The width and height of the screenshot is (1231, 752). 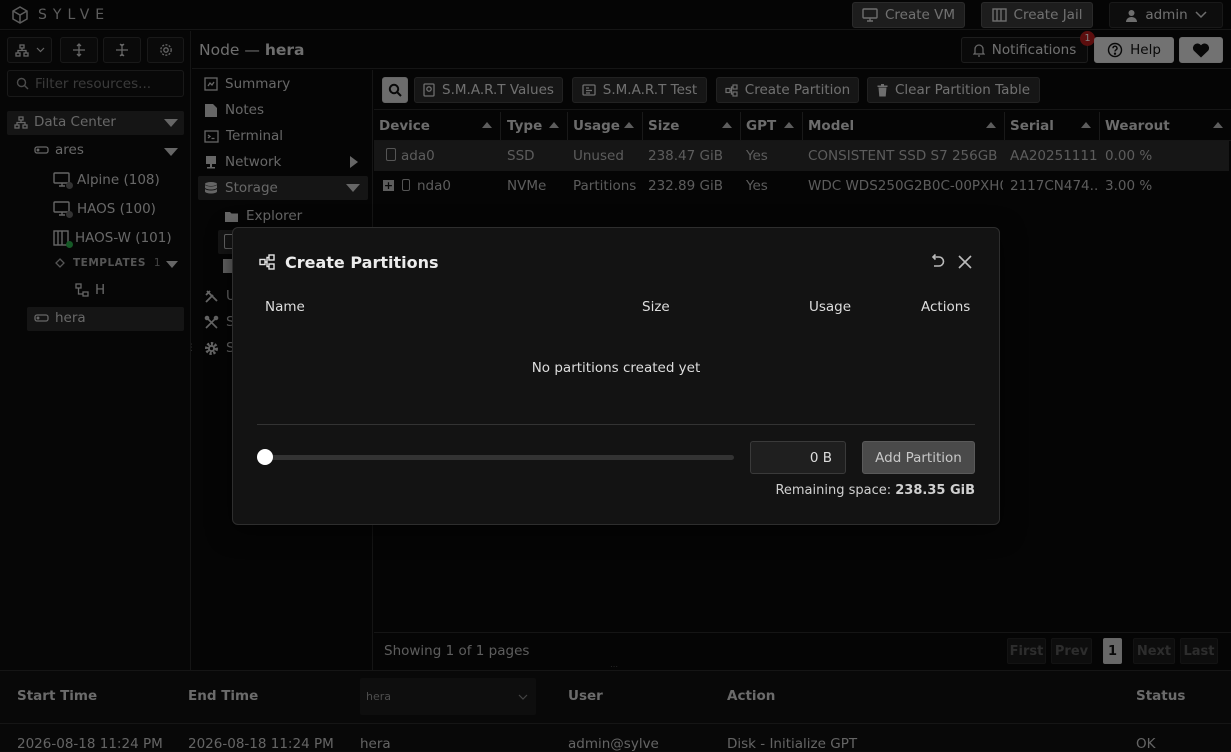 What do you see at coordinates (937, 262) in the screenshot?
I see `reset-icon` at bounding box center [937, 262].